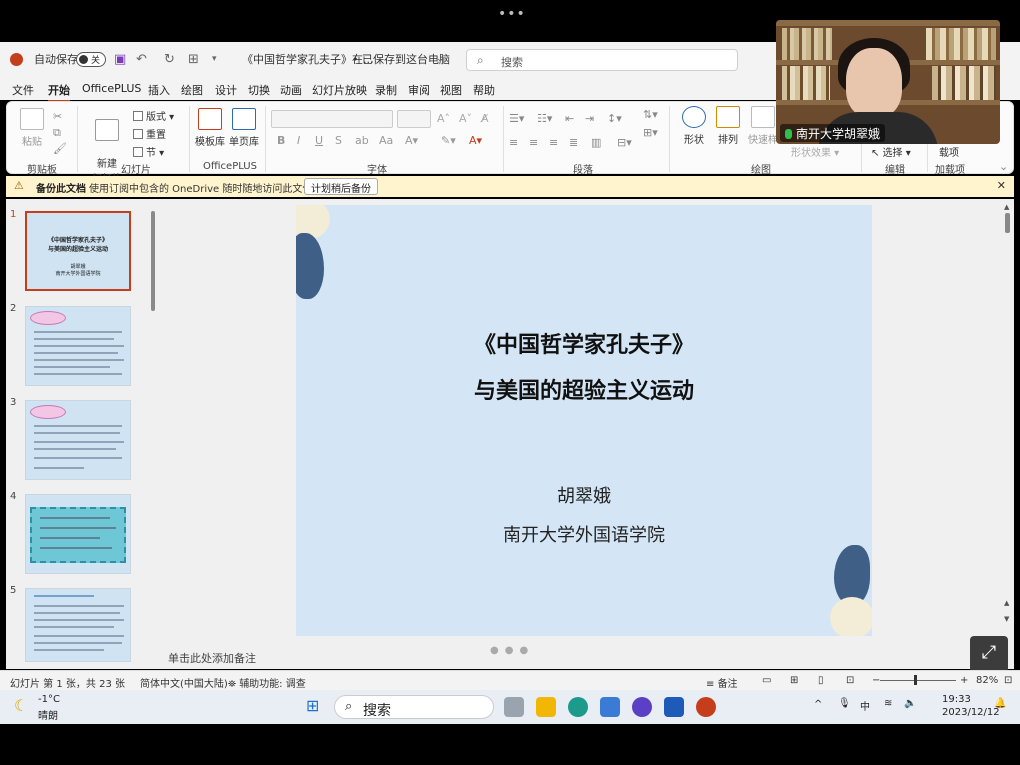  I want to click on tab-transitions: 切换, so click(259, 90).